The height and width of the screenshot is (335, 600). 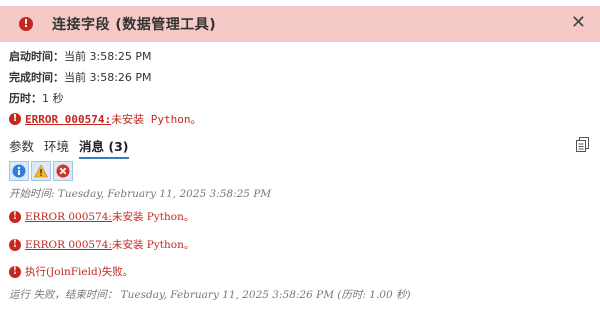 What do you see at coordinates (25, 98) in the screenshot?
I see `duration-label: 历时：` at bounding box center [25, 98].